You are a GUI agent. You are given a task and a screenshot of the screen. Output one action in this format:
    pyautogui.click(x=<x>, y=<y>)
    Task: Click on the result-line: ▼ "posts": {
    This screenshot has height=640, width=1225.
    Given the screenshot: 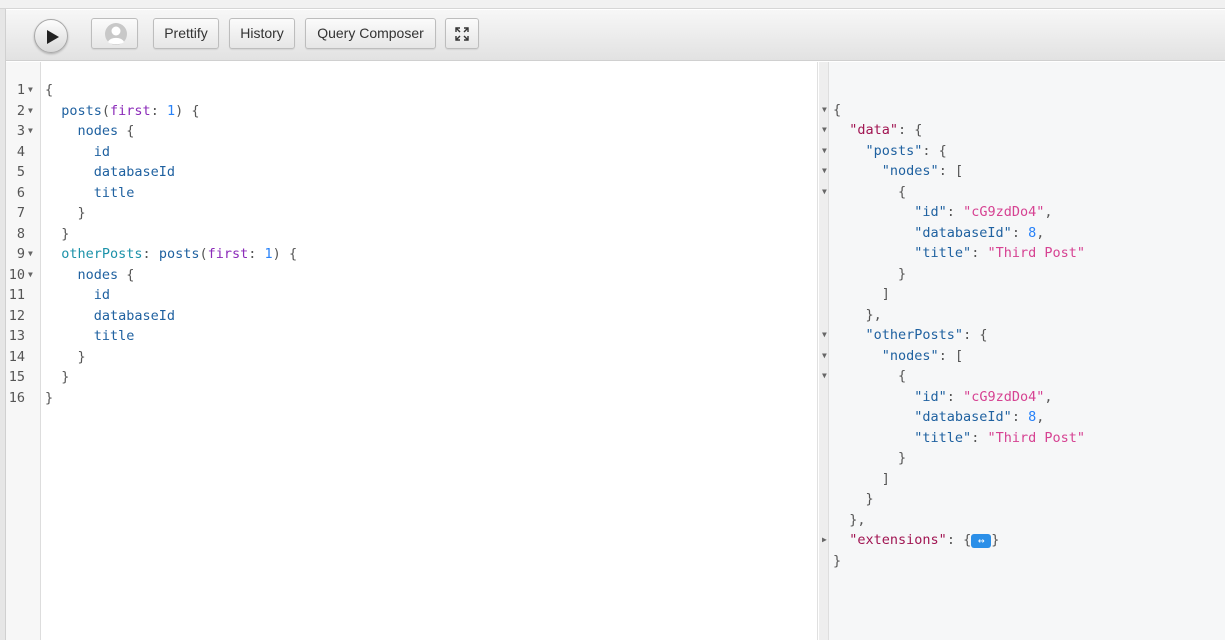 What is the action you would take?
    pyautogui.click(x=884, y=151)
    